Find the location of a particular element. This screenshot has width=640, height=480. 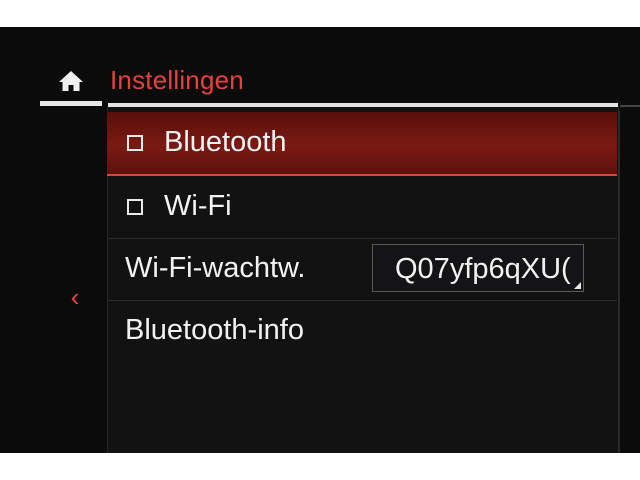

list-item-bluetooth-info: Bluetooth-info is located at coordinates (362, 331).